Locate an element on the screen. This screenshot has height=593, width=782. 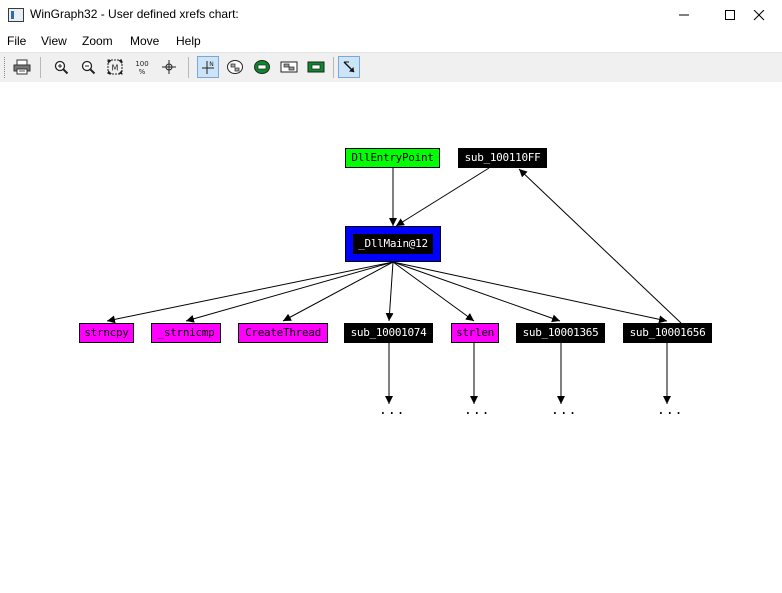
node-sub-10001074: sub_10001074 is located at coordinates (388, 333).